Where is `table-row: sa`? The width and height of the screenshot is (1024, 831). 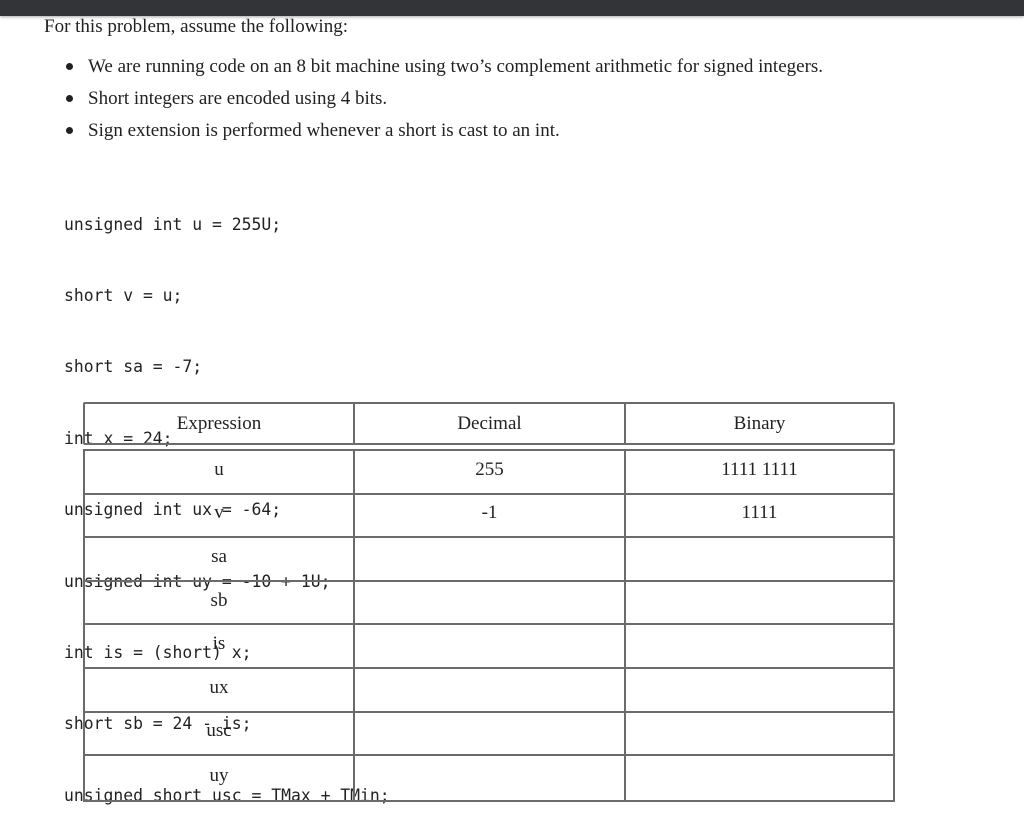
table-row: sa is located at coordinates (489, 560).